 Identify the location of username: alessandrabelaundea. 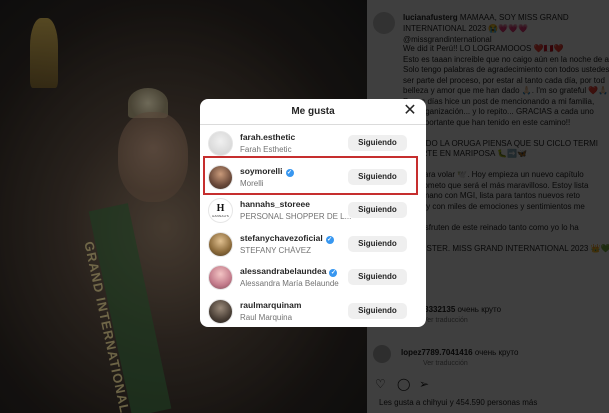
(283, 271).